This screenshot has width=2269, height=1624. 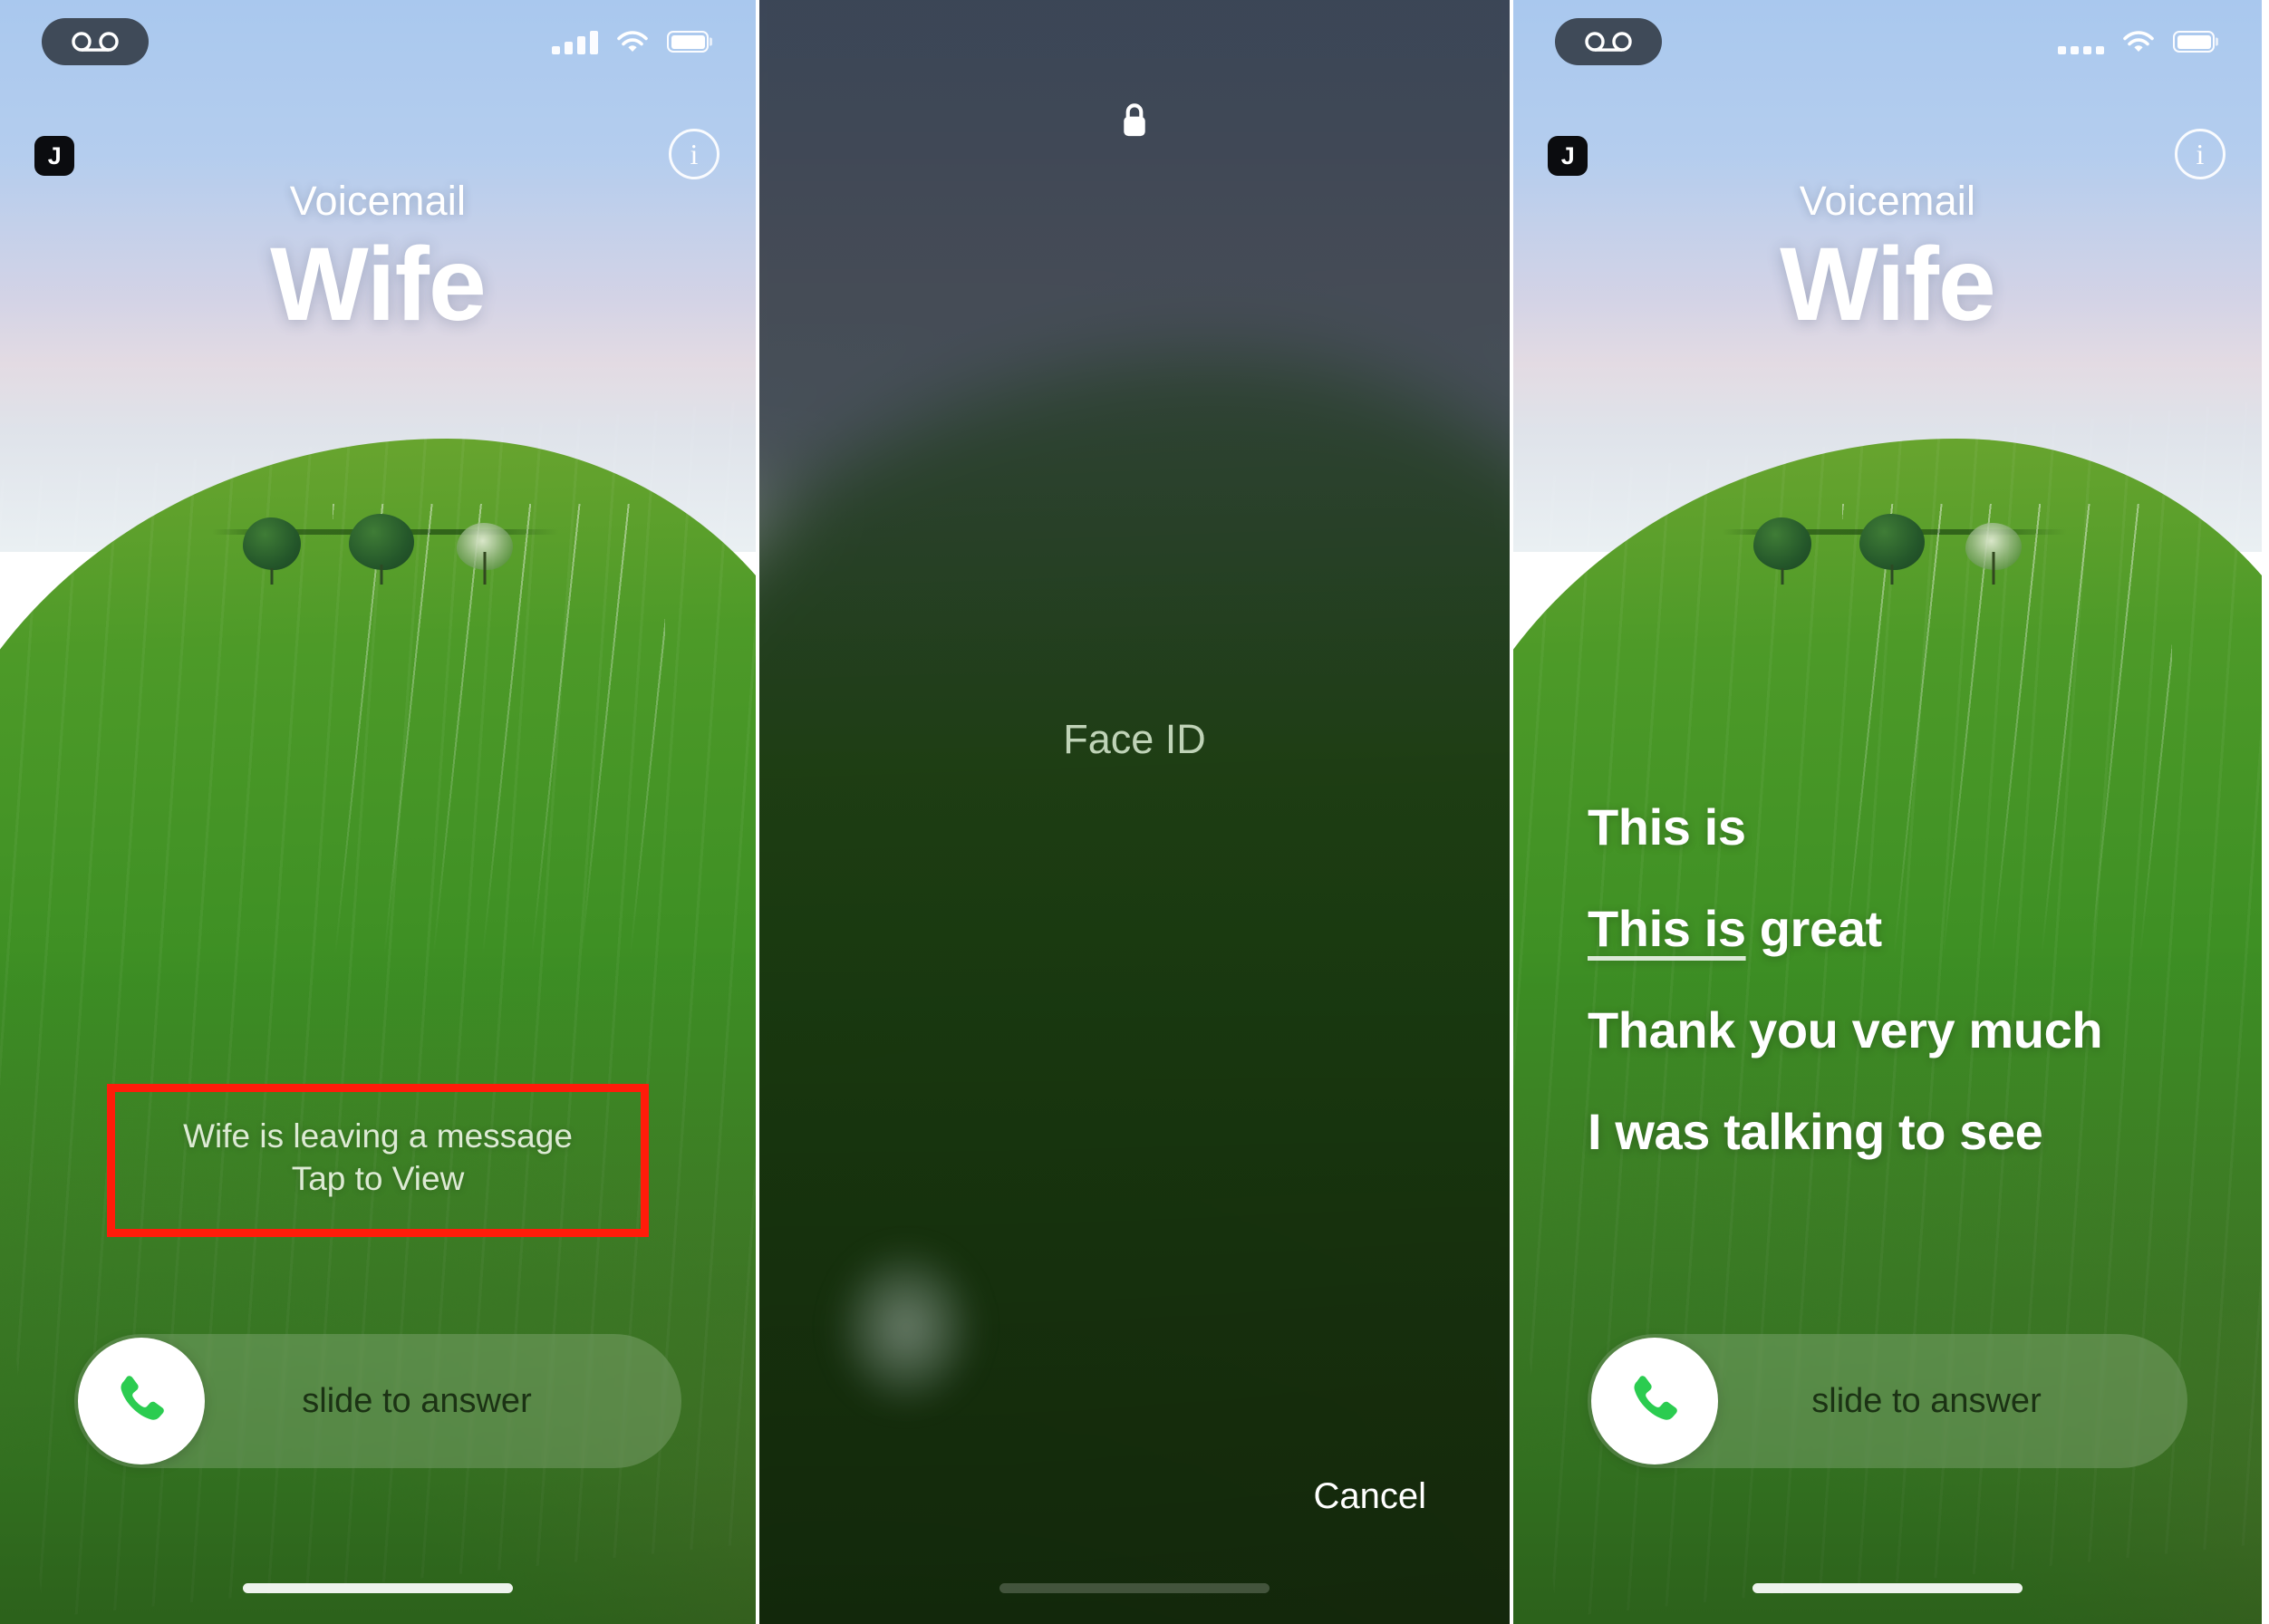 What do you see at coordinates (1896, 827) in the screenshot?
I see `transcript-line: This is` at bounding box center [1896, 827].